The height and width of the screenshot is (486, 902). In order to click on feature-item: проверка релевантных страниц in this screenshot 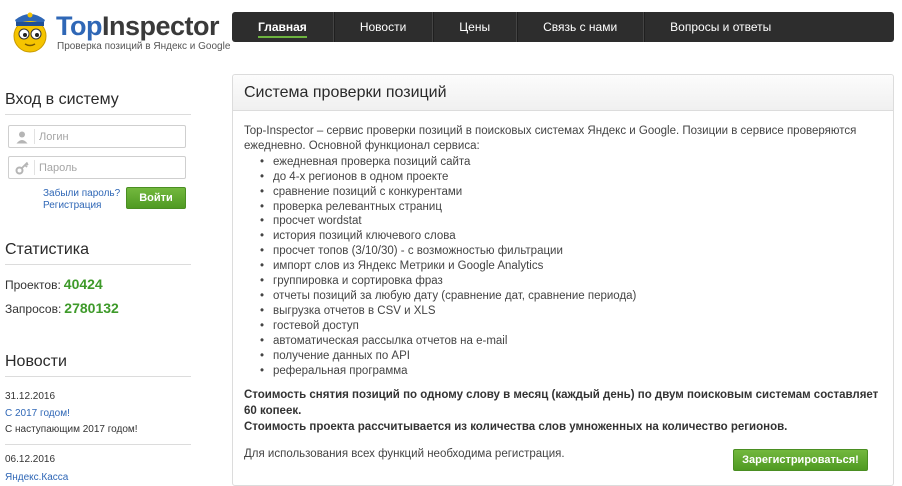, I will do `click(572, 207)`.